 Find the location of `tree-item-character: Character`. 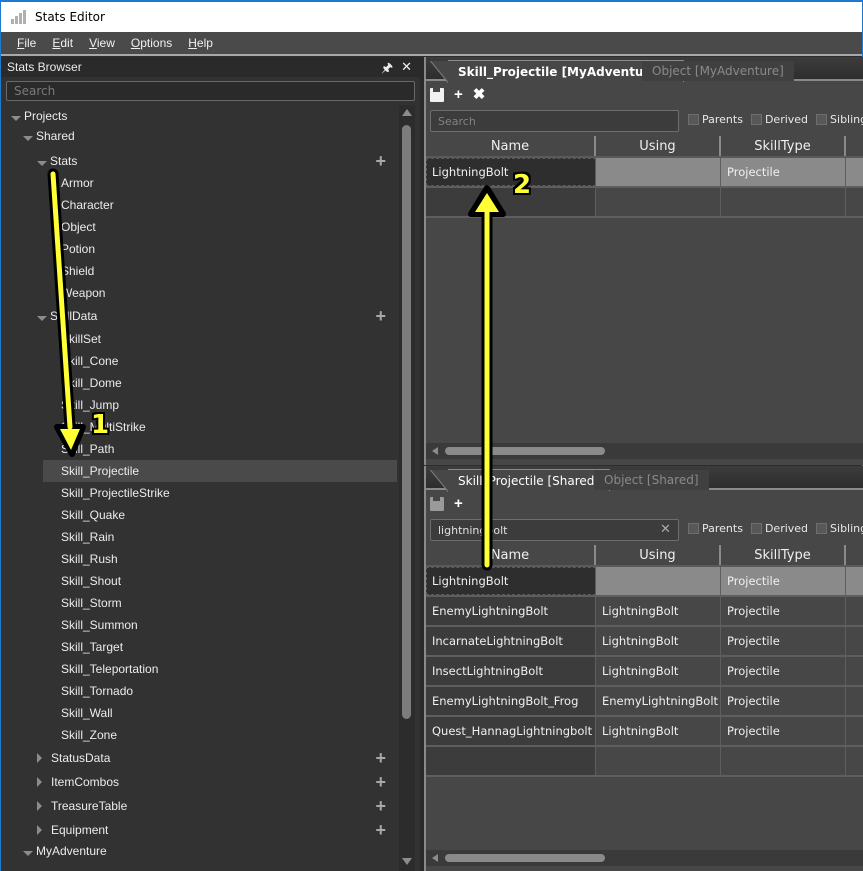

tree-item-character: Character is located at coordinates (87, 205).